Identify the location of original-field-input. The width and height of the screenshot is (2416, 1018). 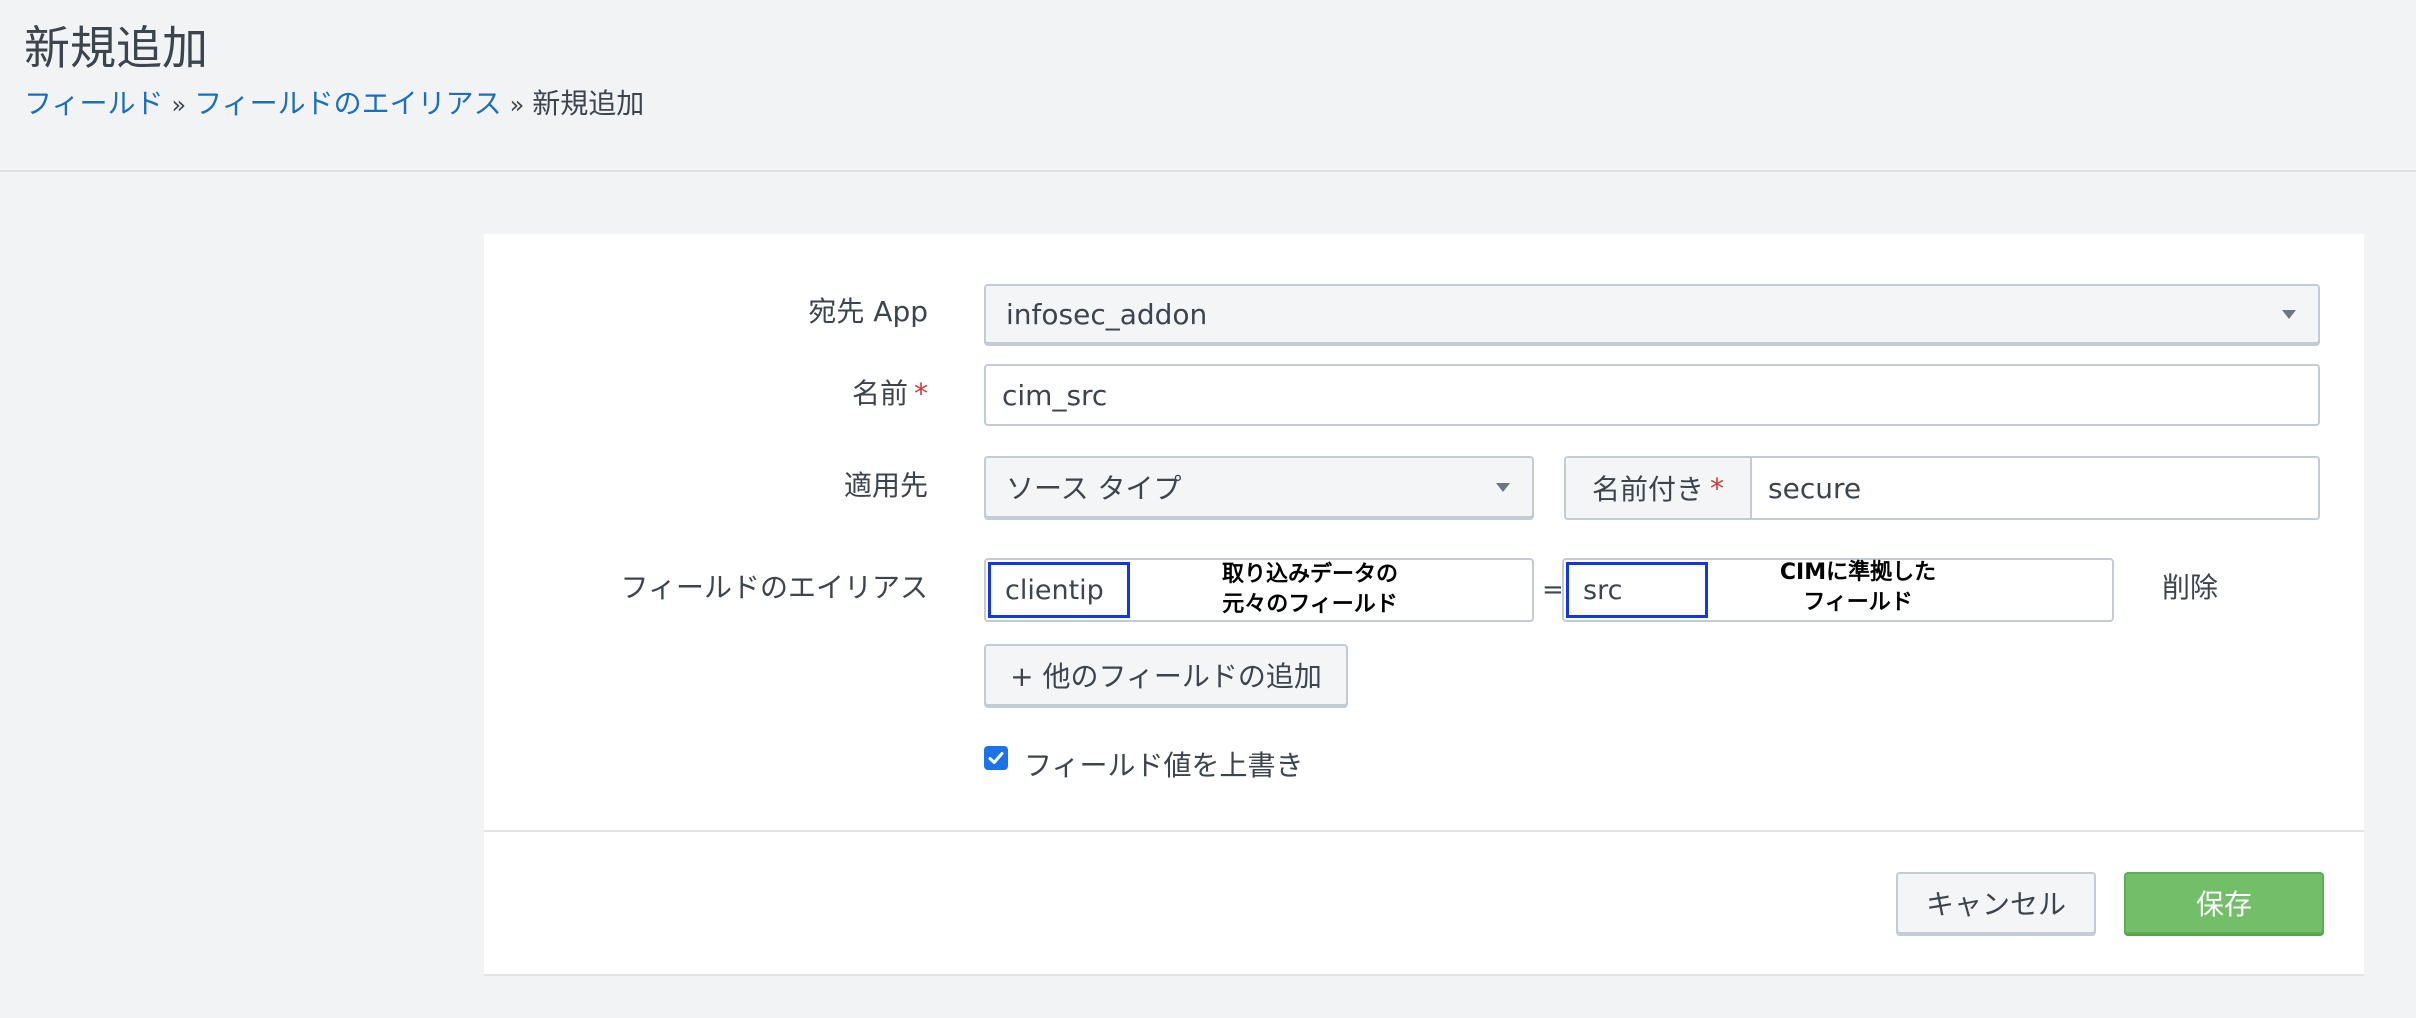
(1059, 590).